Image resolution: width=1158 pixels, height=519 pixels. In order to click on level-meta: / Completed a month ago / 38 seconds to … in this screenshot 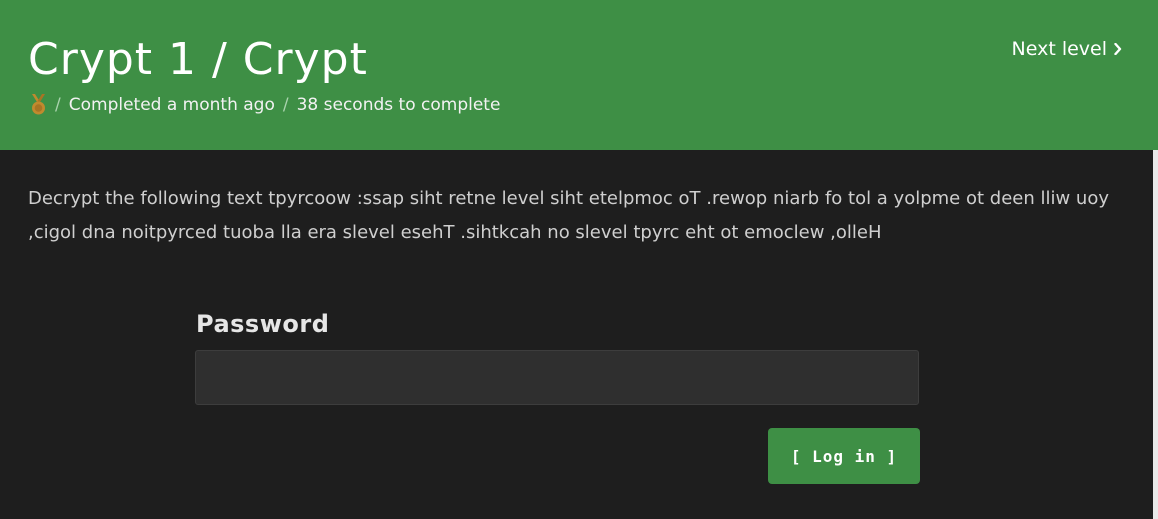, I will do `click(265, 105)`.